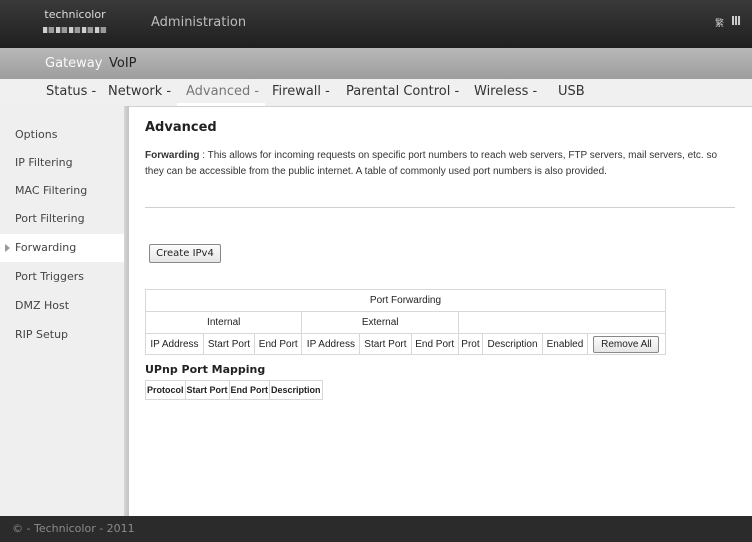  I want to click on logo-stripe, so click(75, 30).